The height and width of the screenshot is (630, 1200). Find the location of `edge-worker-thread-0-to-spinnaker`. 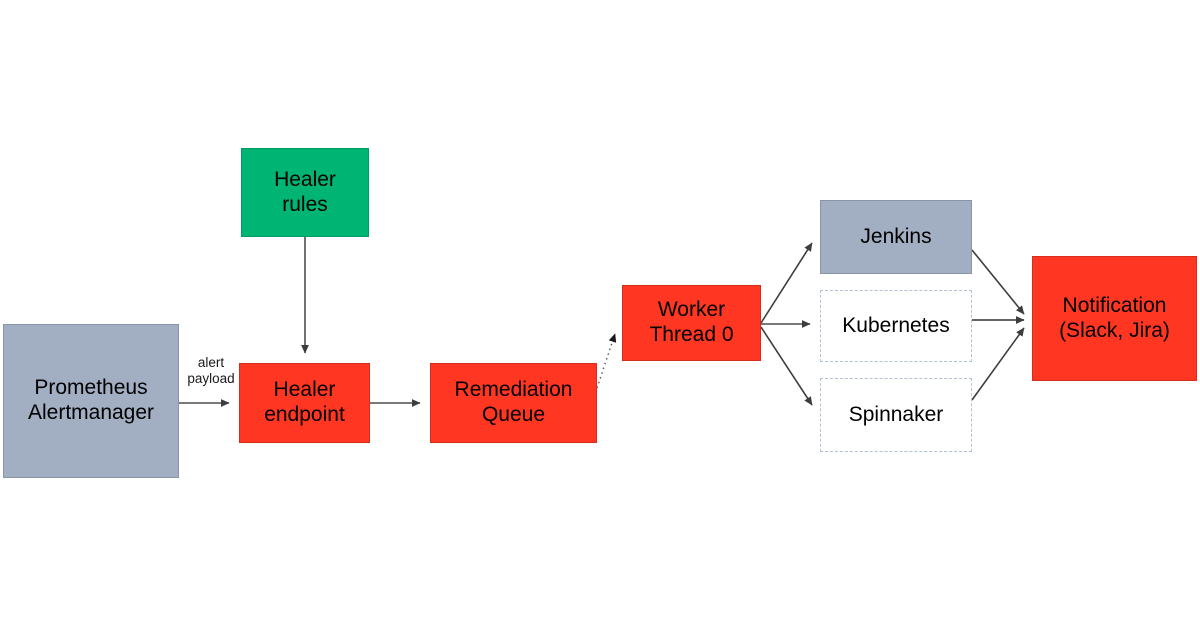

edge-worker-thread-0-to-spinnaker is located at coordinates (786, 366).